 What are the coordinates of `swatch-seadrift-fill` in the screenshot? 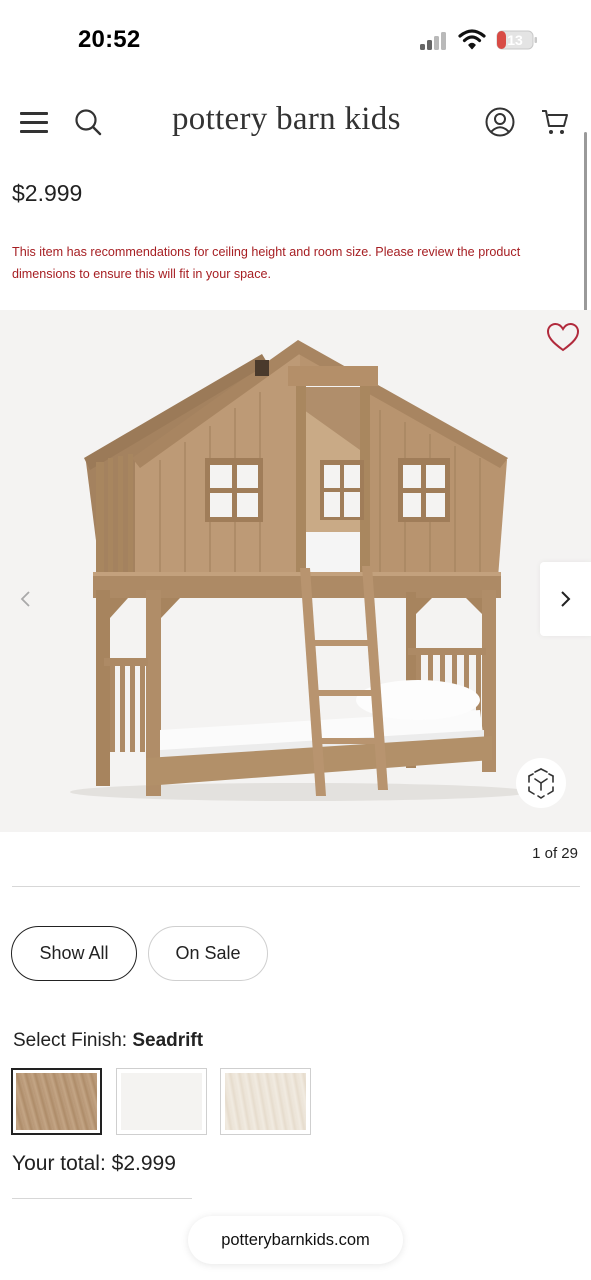 It's located at (56, 1101).